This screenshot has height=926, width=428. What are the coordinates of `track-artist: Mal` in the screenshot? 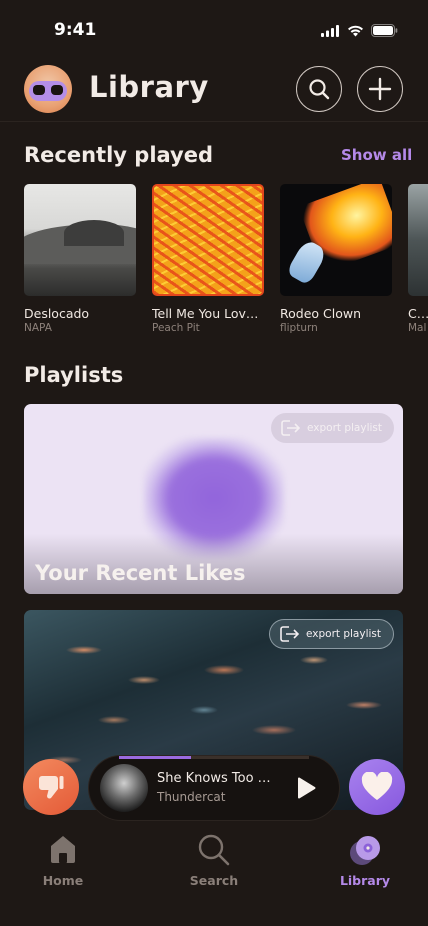 It's located at (417, 328).